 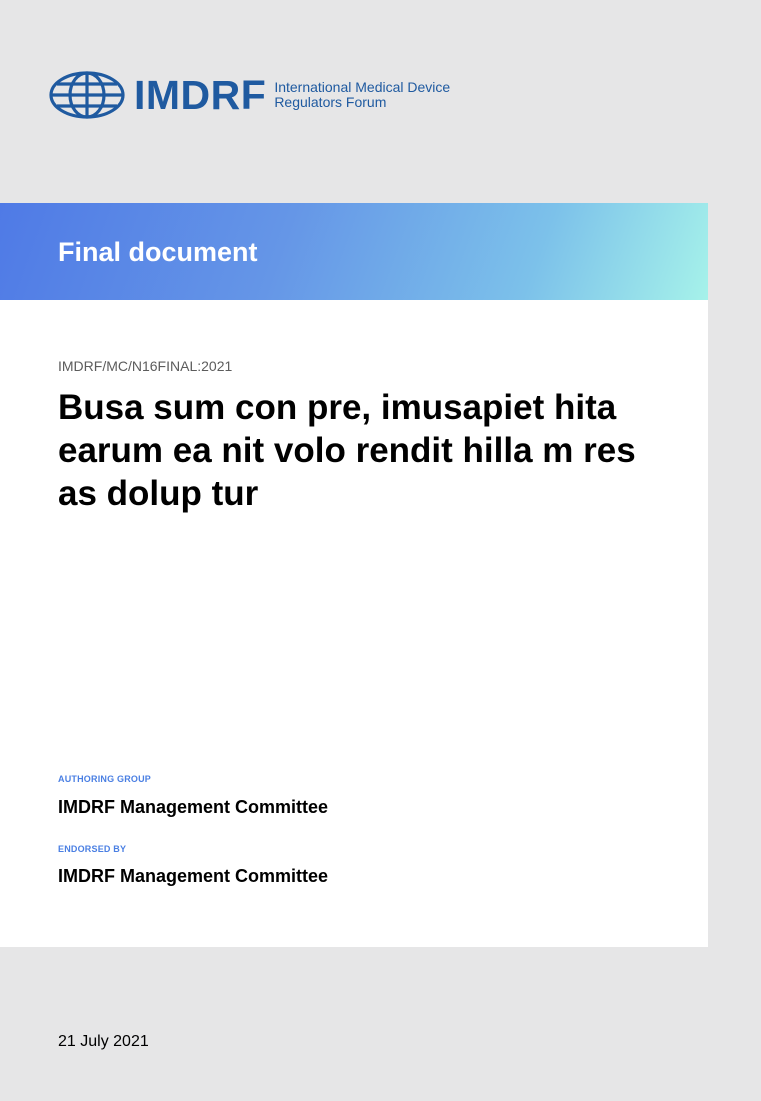 I want to click on globe-icon, so click(x=87, y=95).